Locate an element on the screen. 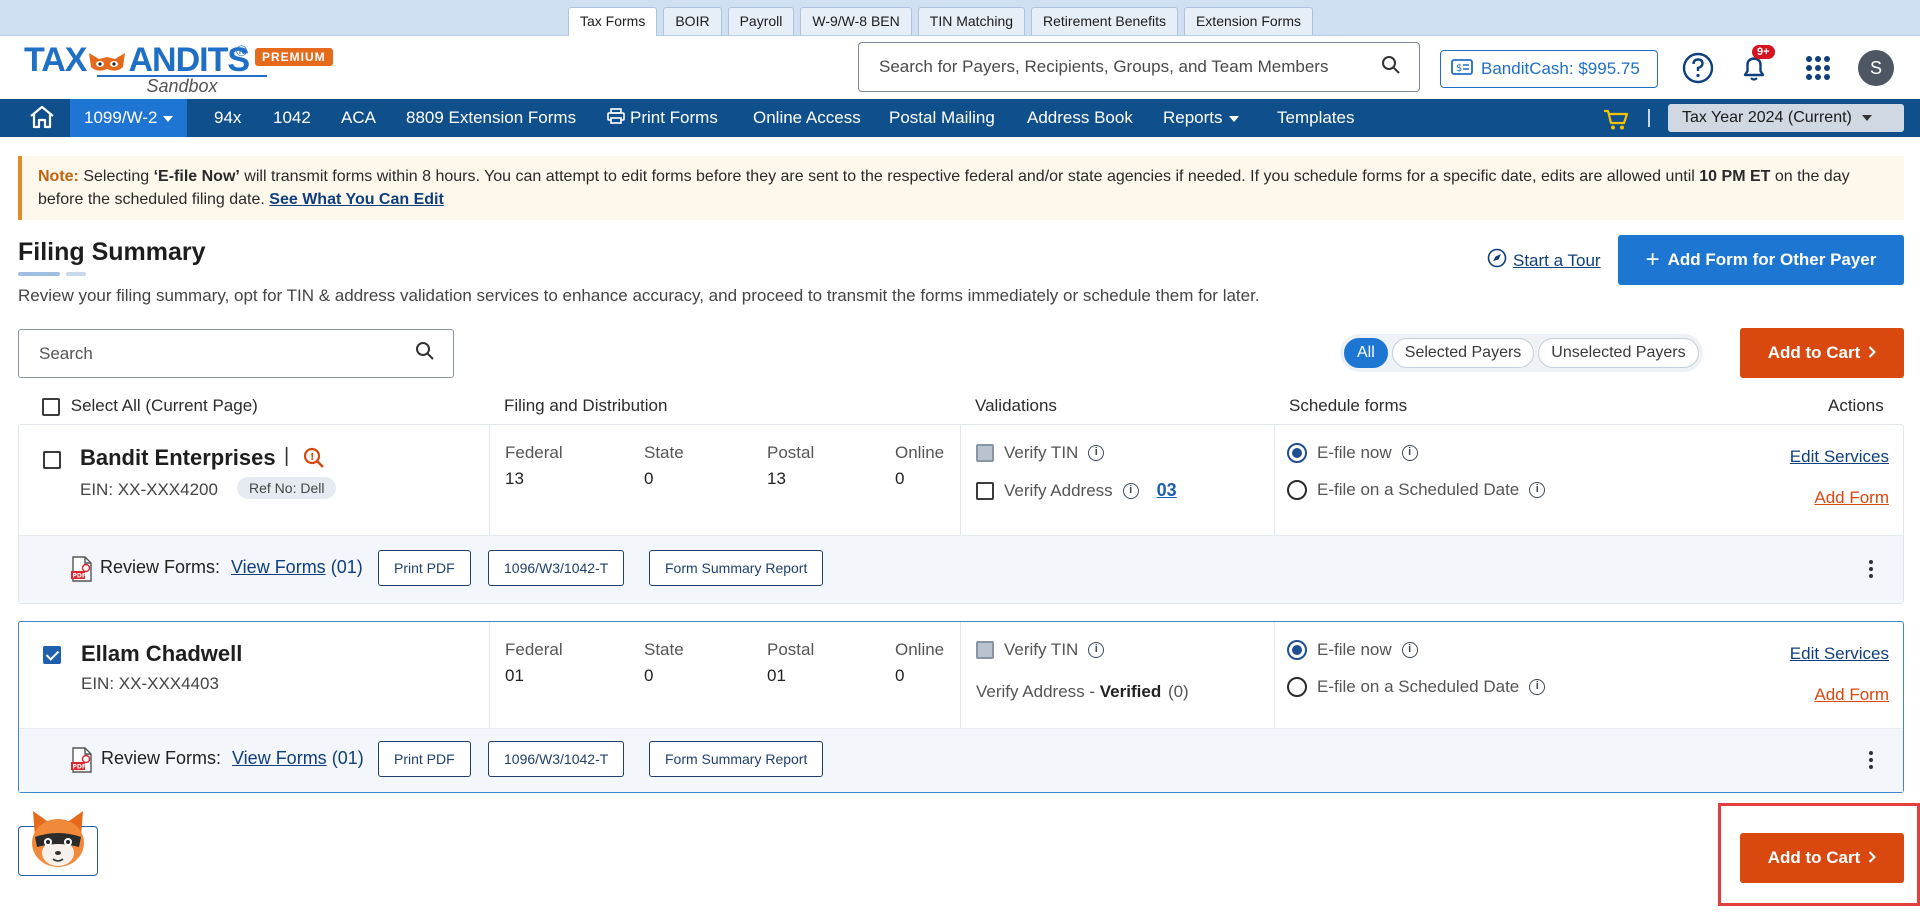 The image size is (1920, 912). add-to-cart-button-top: Add to Cart is located at coordinates (1822, 353).